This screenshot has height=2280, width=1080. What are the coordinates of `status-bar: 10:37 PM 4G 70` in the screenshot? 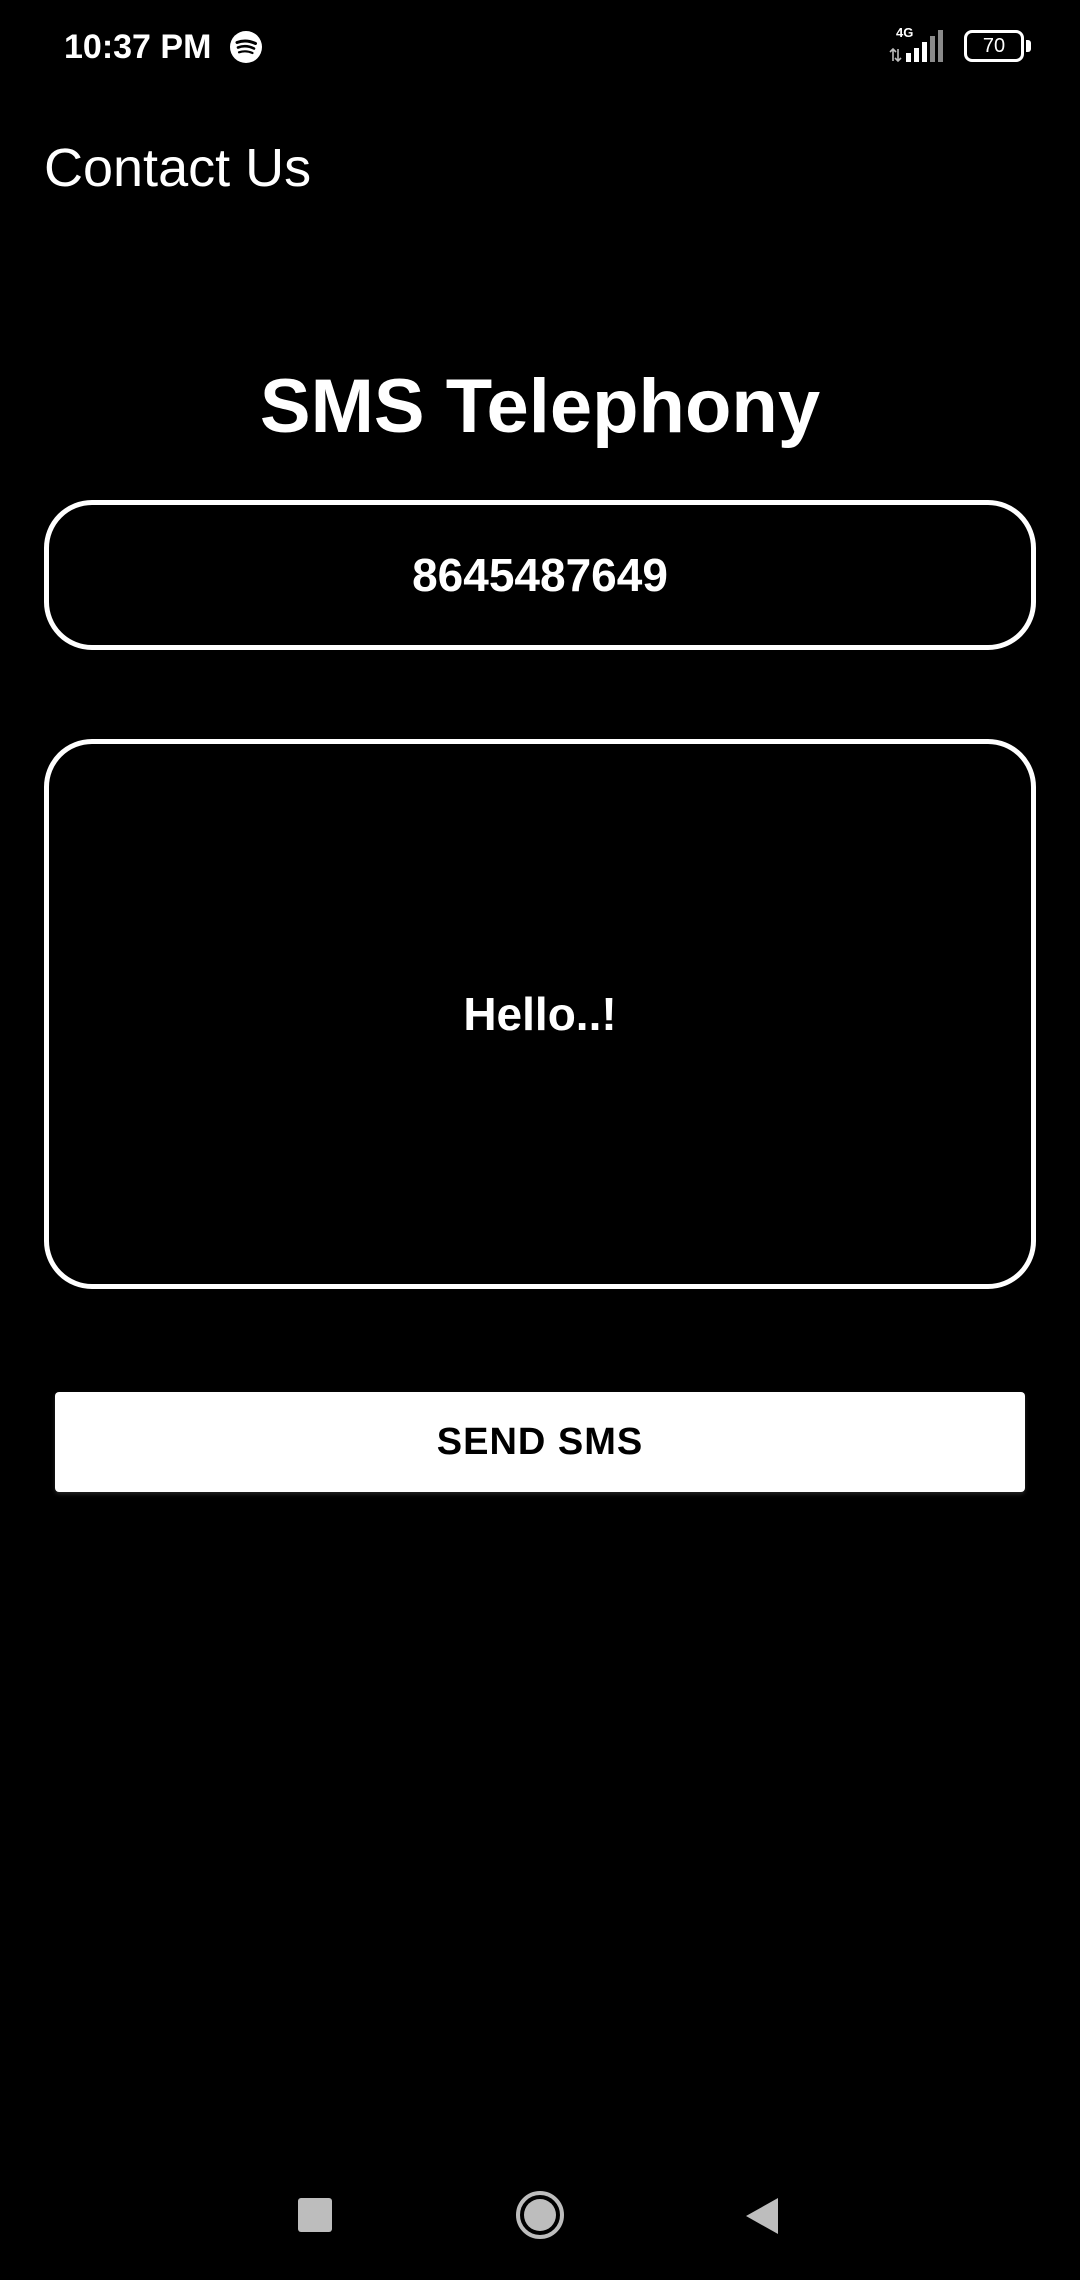 It's located at (540, 48).